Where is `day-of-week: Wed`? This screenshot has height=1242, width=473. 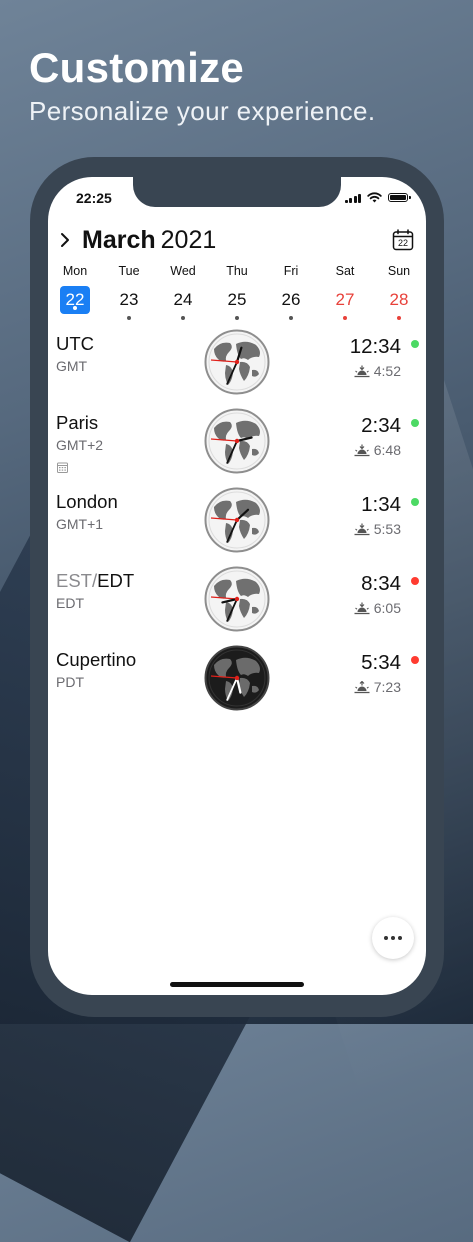 day-of-week: Wed is located at coordinates (183, 271).